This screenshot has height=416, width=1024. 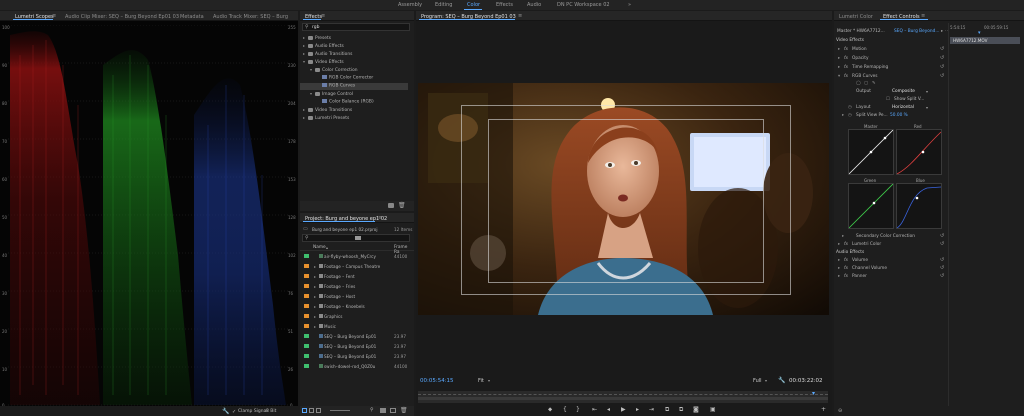 What do you see at coordinates (681, 410) in the screenshot?
I see `extract-icon: ⧉` at bounding box center [681, 410].